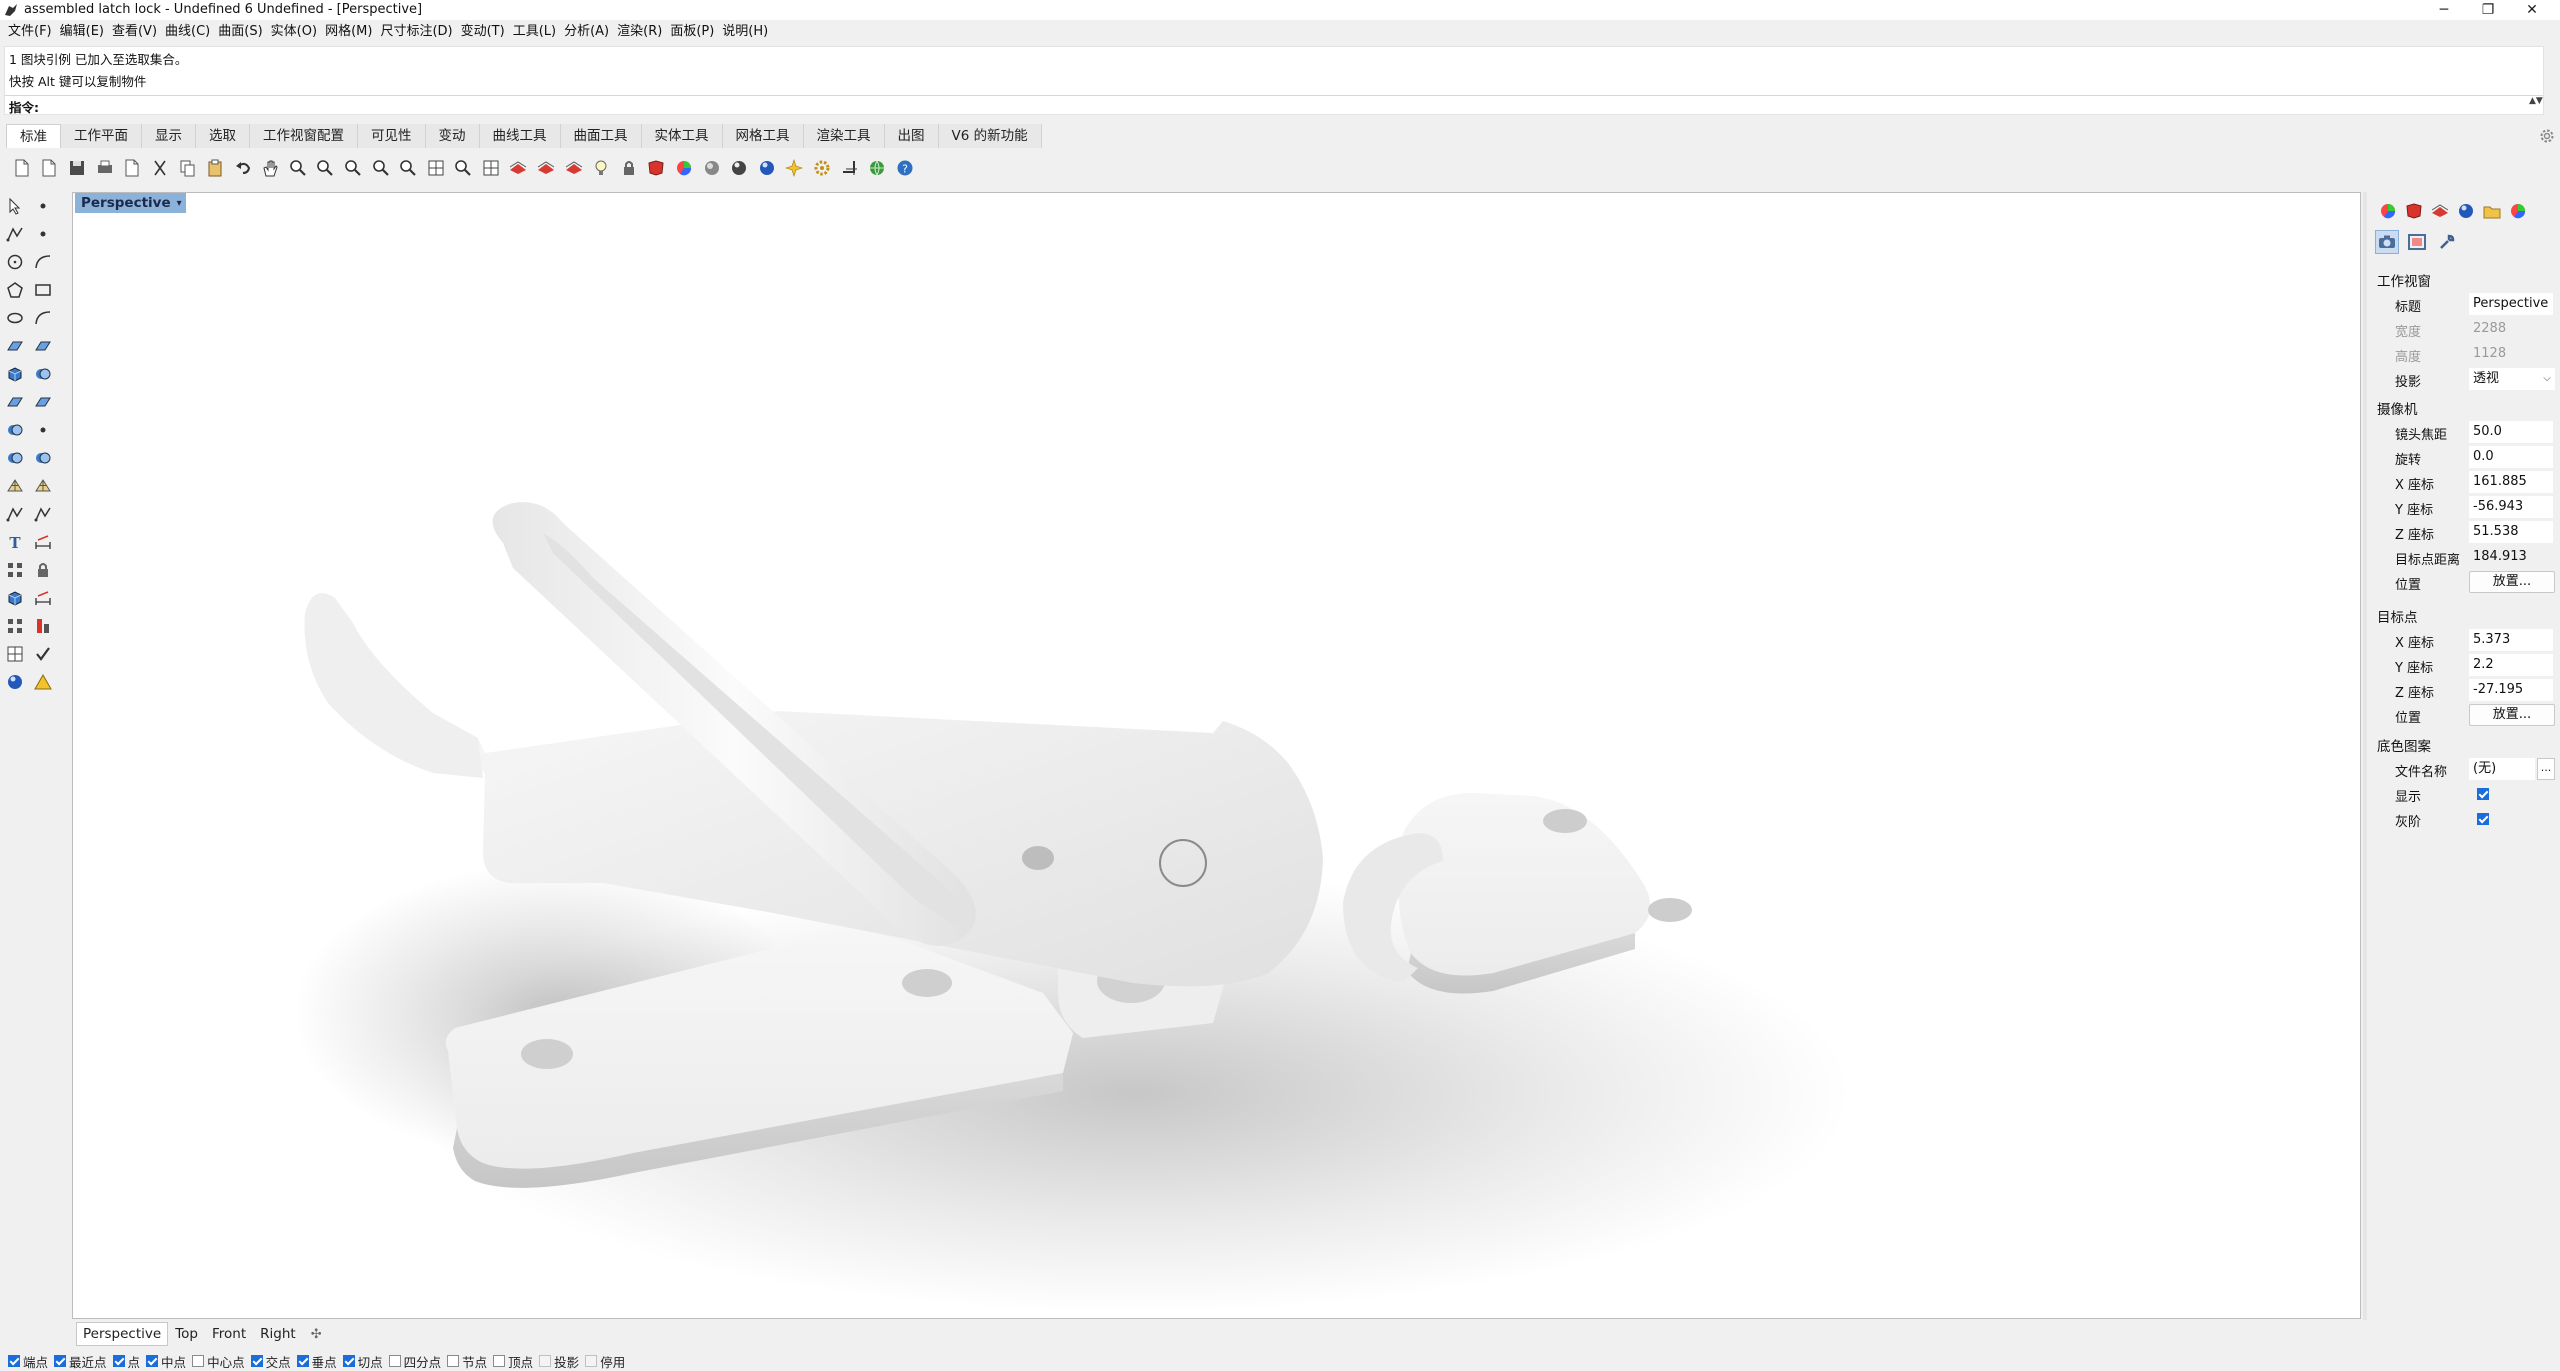  Describe the element at coordinates (2488, 10) in the screenshot. I see `maximize-button: ❐` at that location.